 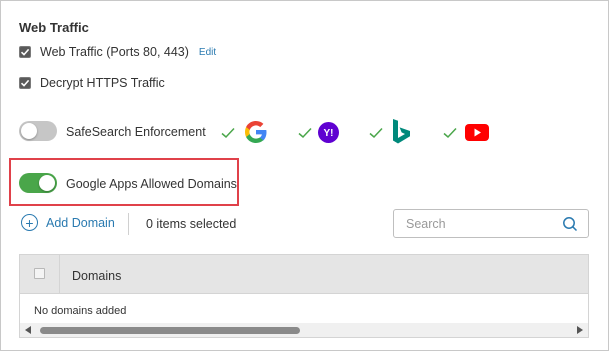 What do you see at coordinates (401, 131) in the screenshot?
I see `bing-icon` at bounding box center [401, 131].